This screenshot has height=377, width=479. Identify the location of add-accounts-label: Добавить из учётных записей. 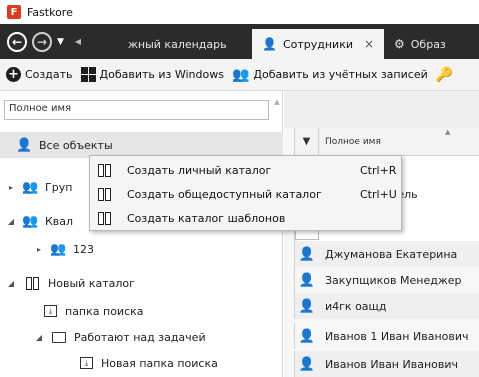
(340, 74).